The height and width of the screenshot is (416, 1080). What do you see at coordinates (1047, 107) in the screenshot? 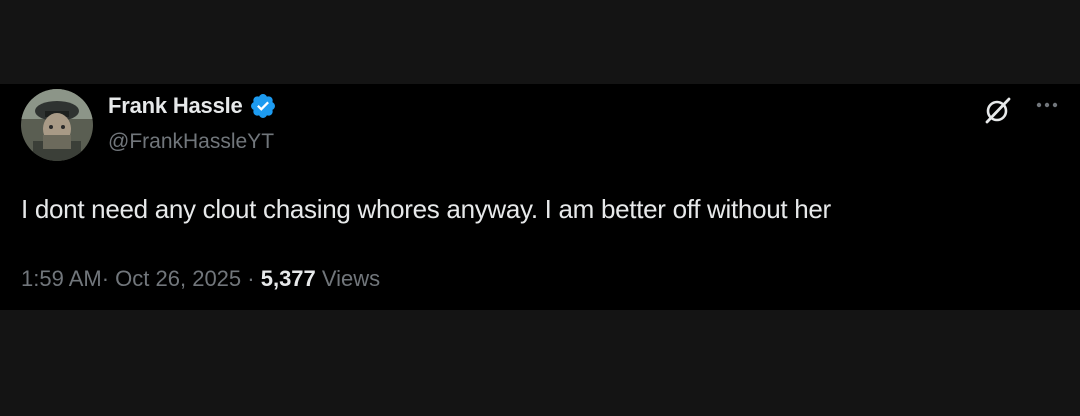
I see `more-icon` at bounding box center [1047, 107].